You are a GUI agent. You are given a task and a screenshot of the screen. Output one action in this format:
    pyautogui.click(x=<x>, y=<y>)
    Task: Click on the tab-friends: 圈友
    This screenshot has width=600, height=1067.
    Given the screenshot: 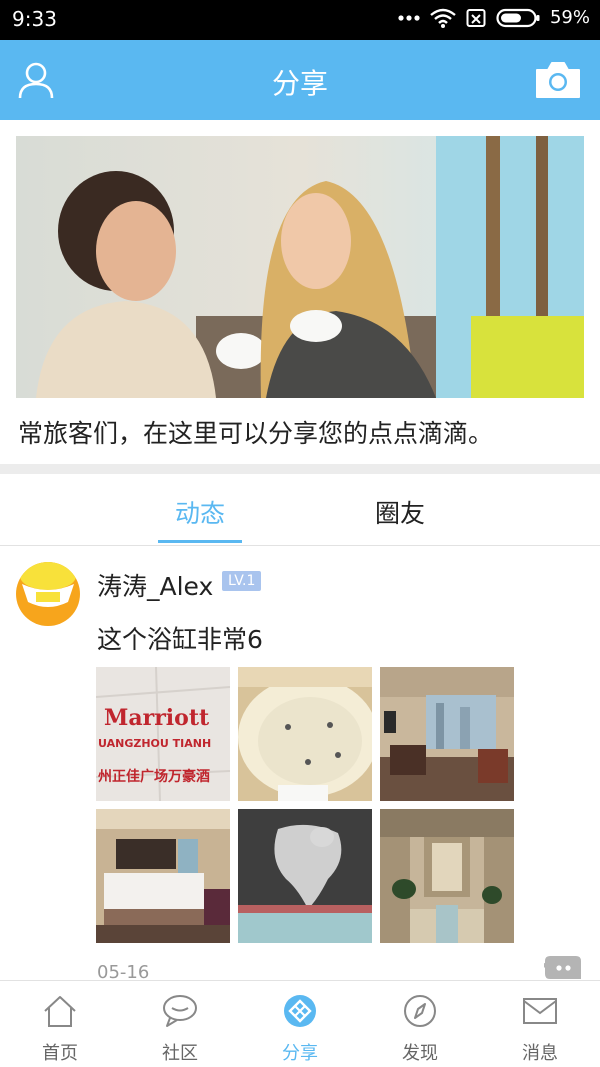 What is the action you would take?
    pyautogui.click(x=400, y=512)
    